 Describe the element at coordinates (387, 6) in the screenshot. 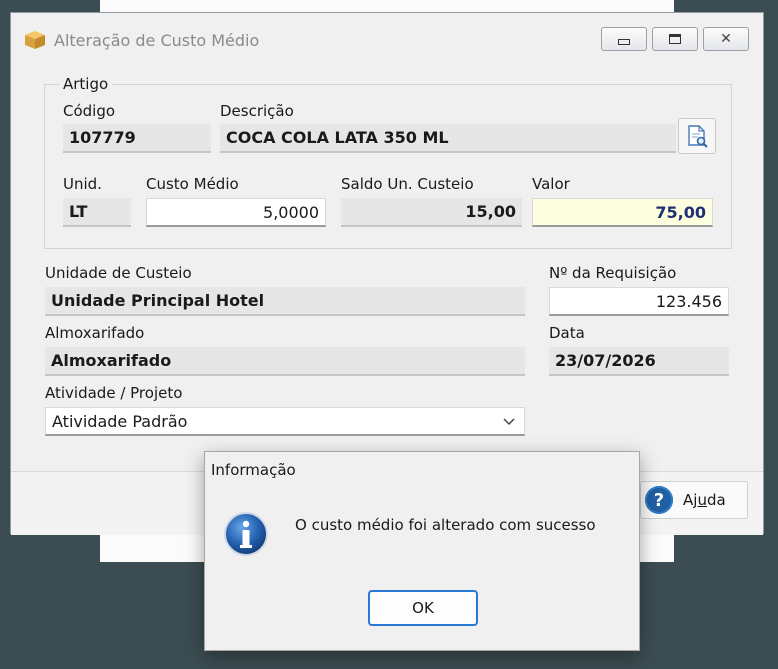

I see `background-window-top` at that location.